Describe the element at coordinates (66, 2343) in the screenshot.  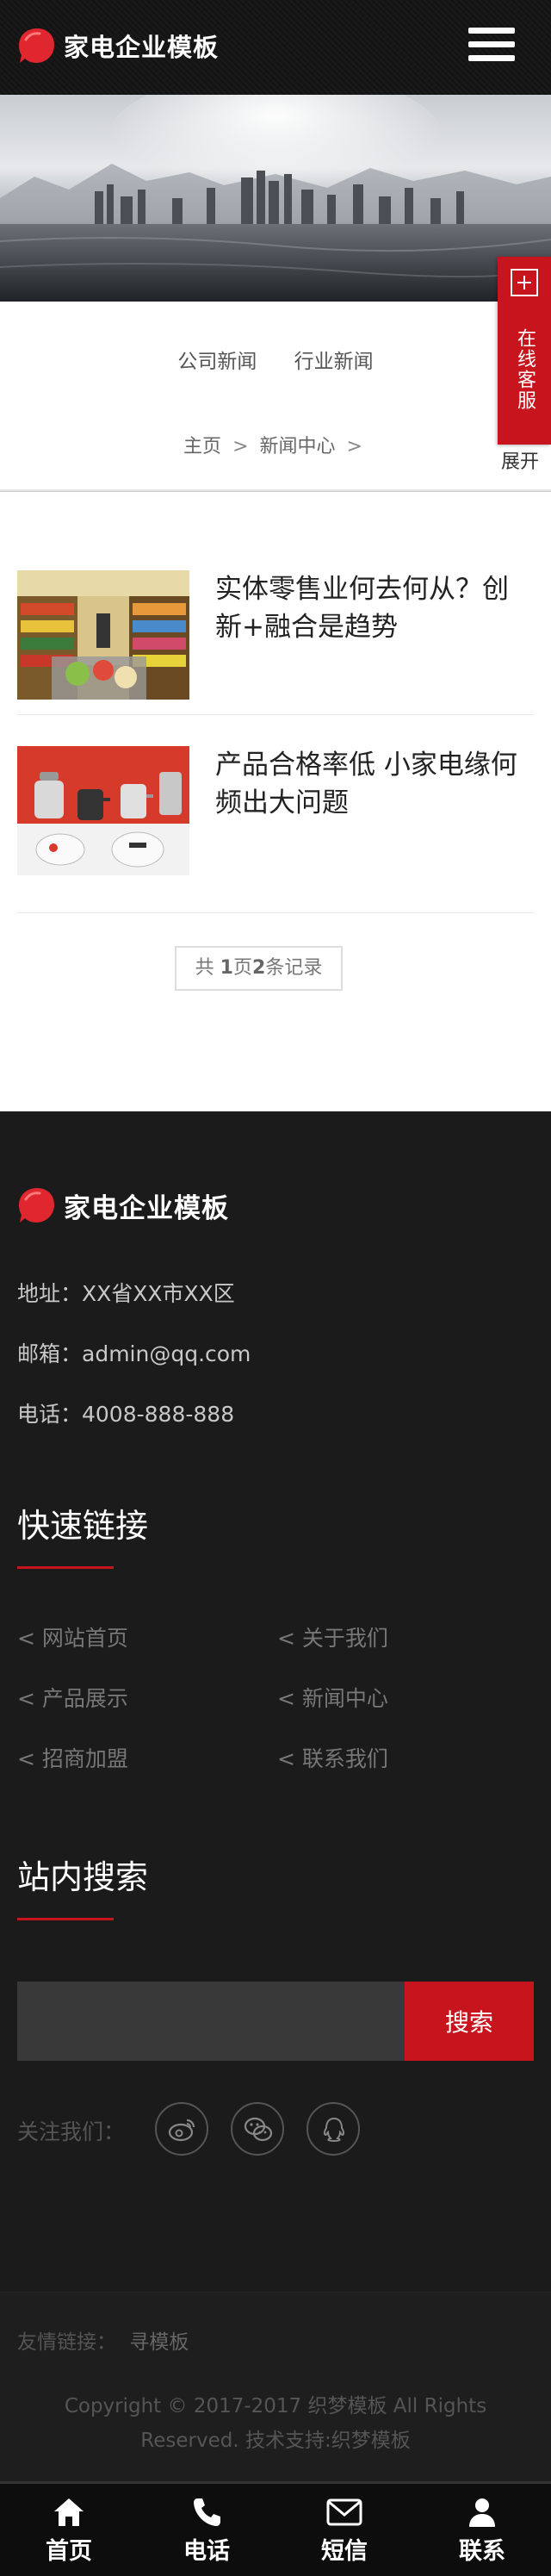
I see `friend-links-label: 友情链接：` at that location.